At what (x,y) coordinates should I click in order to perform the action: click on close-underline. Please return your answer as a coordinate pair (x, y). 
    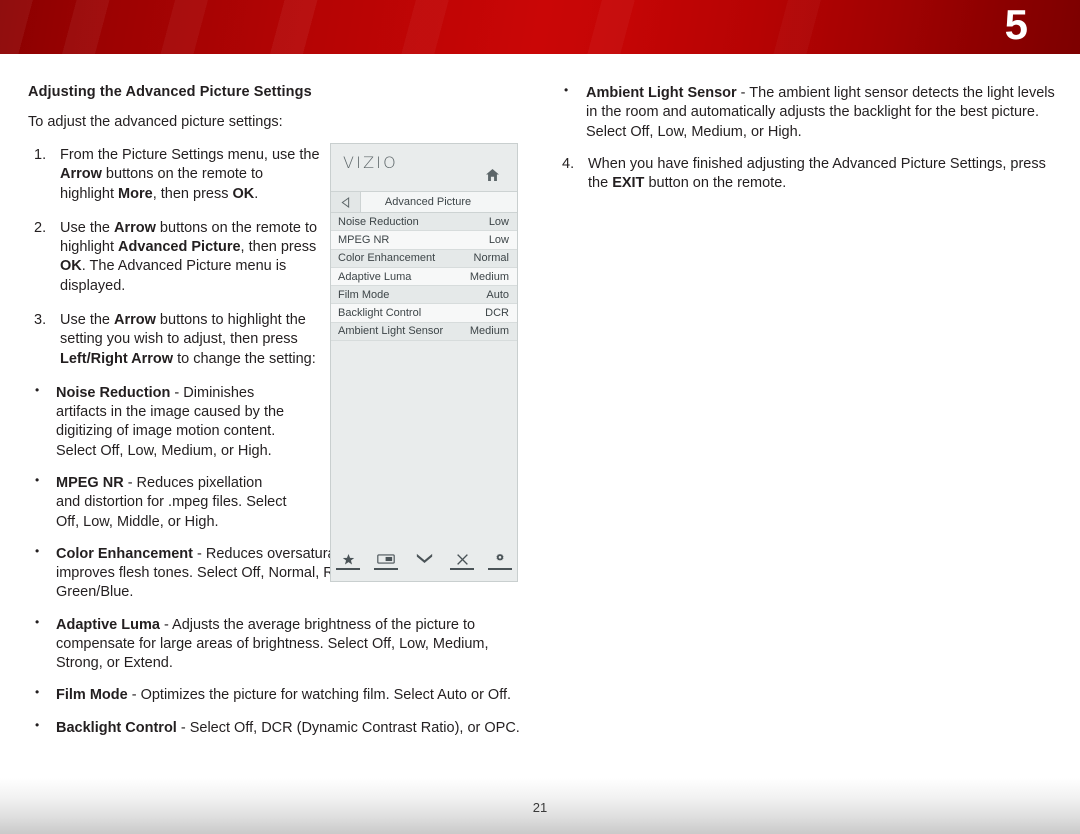
    Looking at the image, I should click on (462, 569).